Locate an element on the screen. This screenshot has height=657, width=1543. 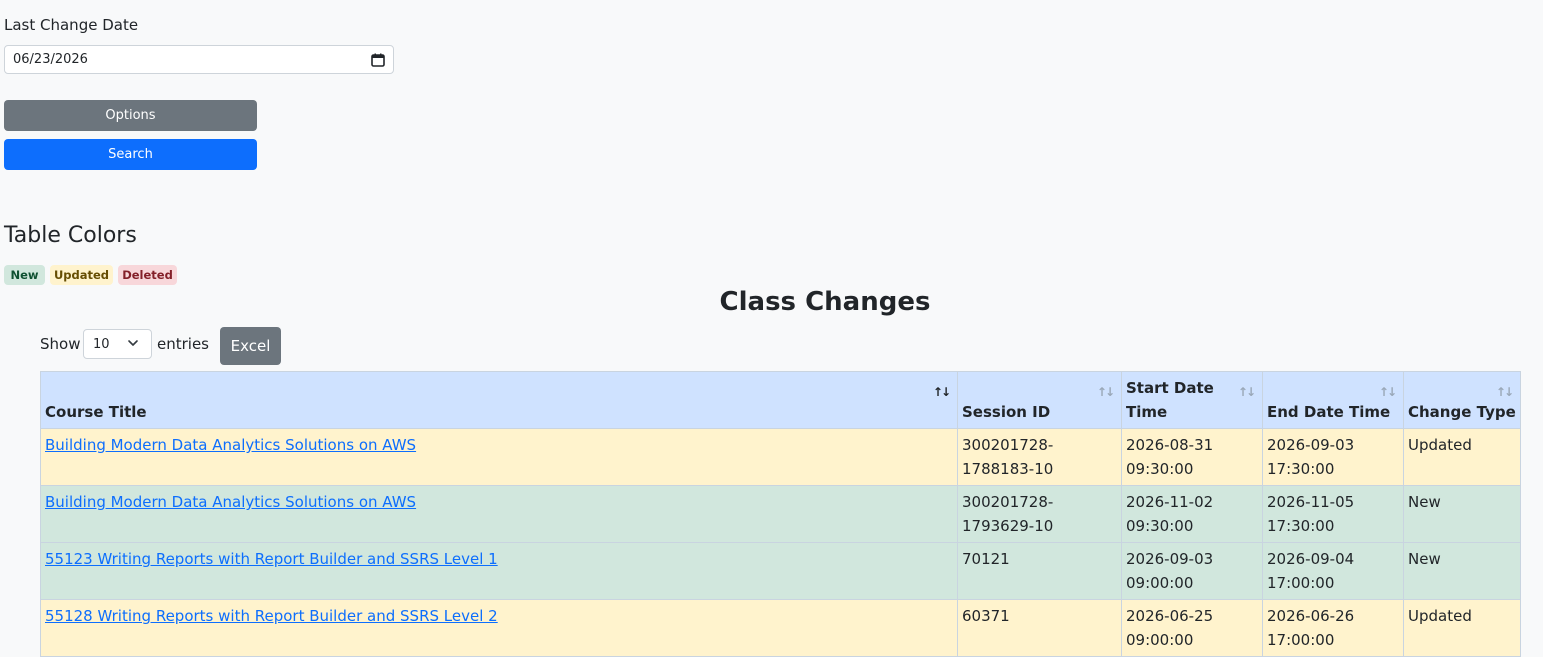
table-colors-heading: Table Colors is located at coordinates (70, 235).